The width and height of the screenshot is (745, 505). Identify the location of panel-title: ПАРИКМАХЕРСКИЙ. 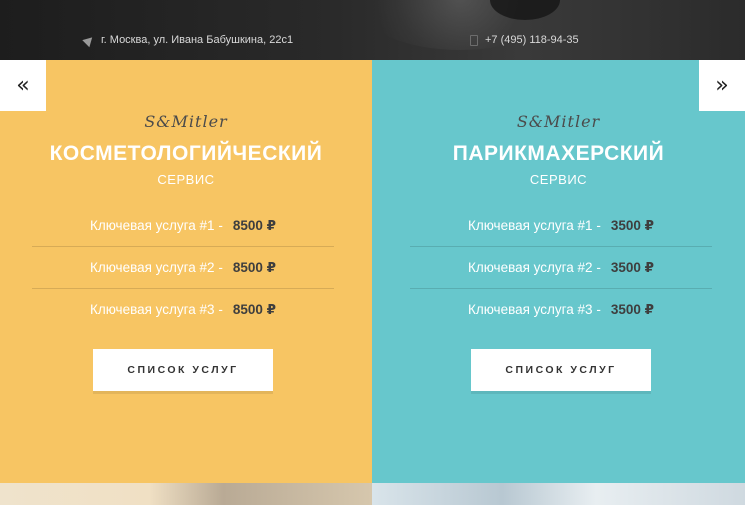
(558, 153).